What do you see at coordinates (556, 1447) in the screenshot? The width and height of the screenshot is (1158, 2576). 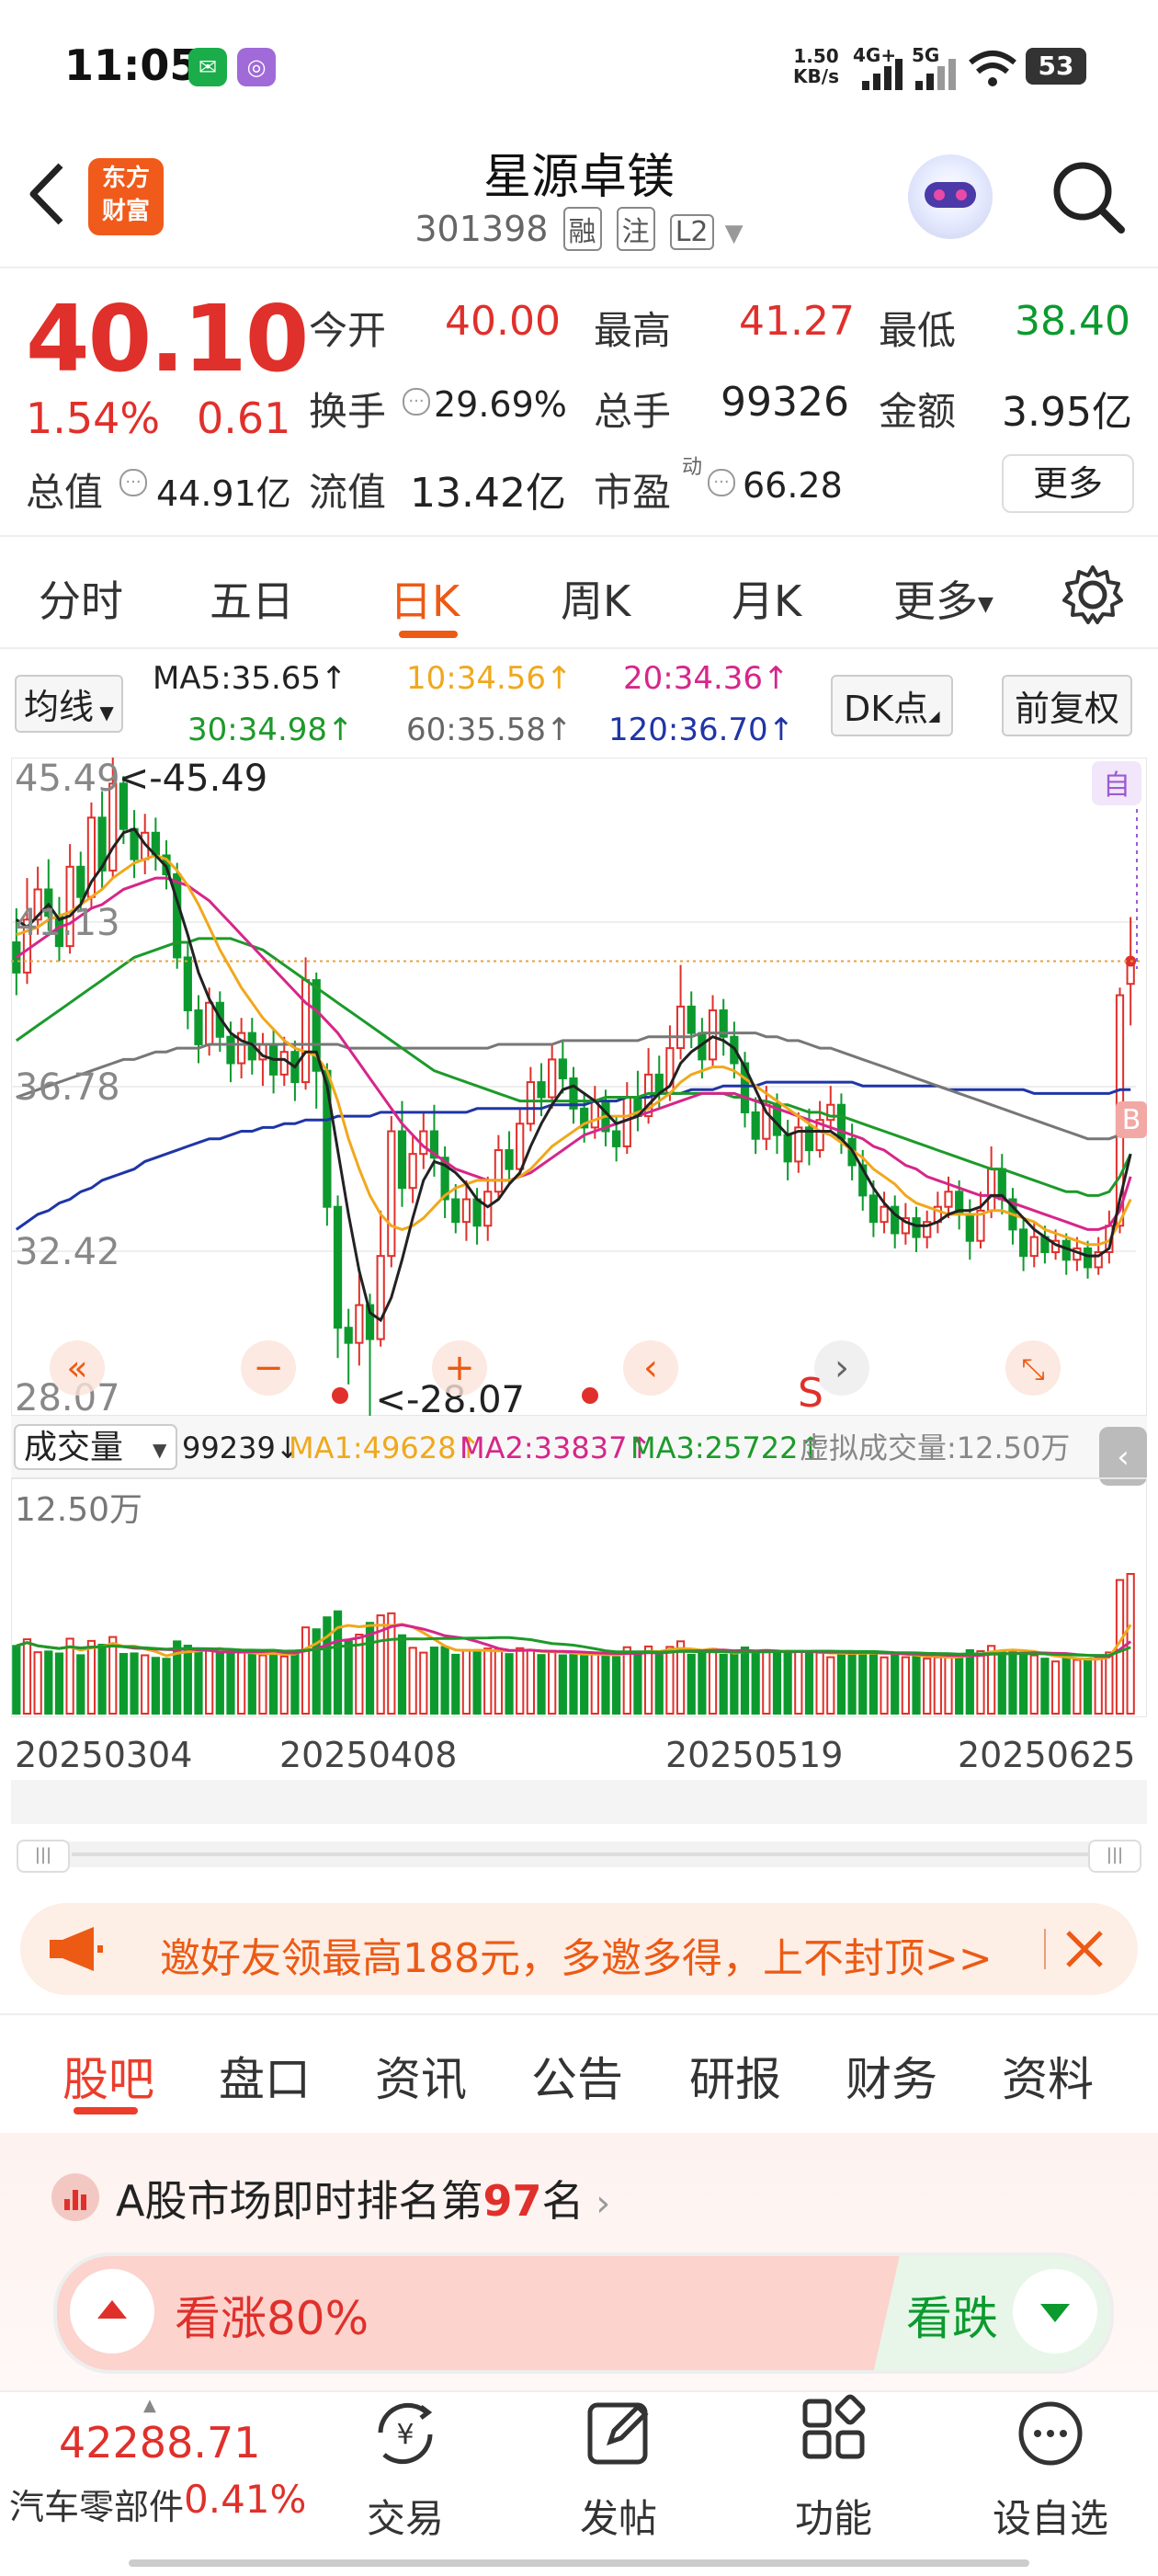 I see `volume-ma2: MA2:33837↑` at bounding box center [556, 1447].